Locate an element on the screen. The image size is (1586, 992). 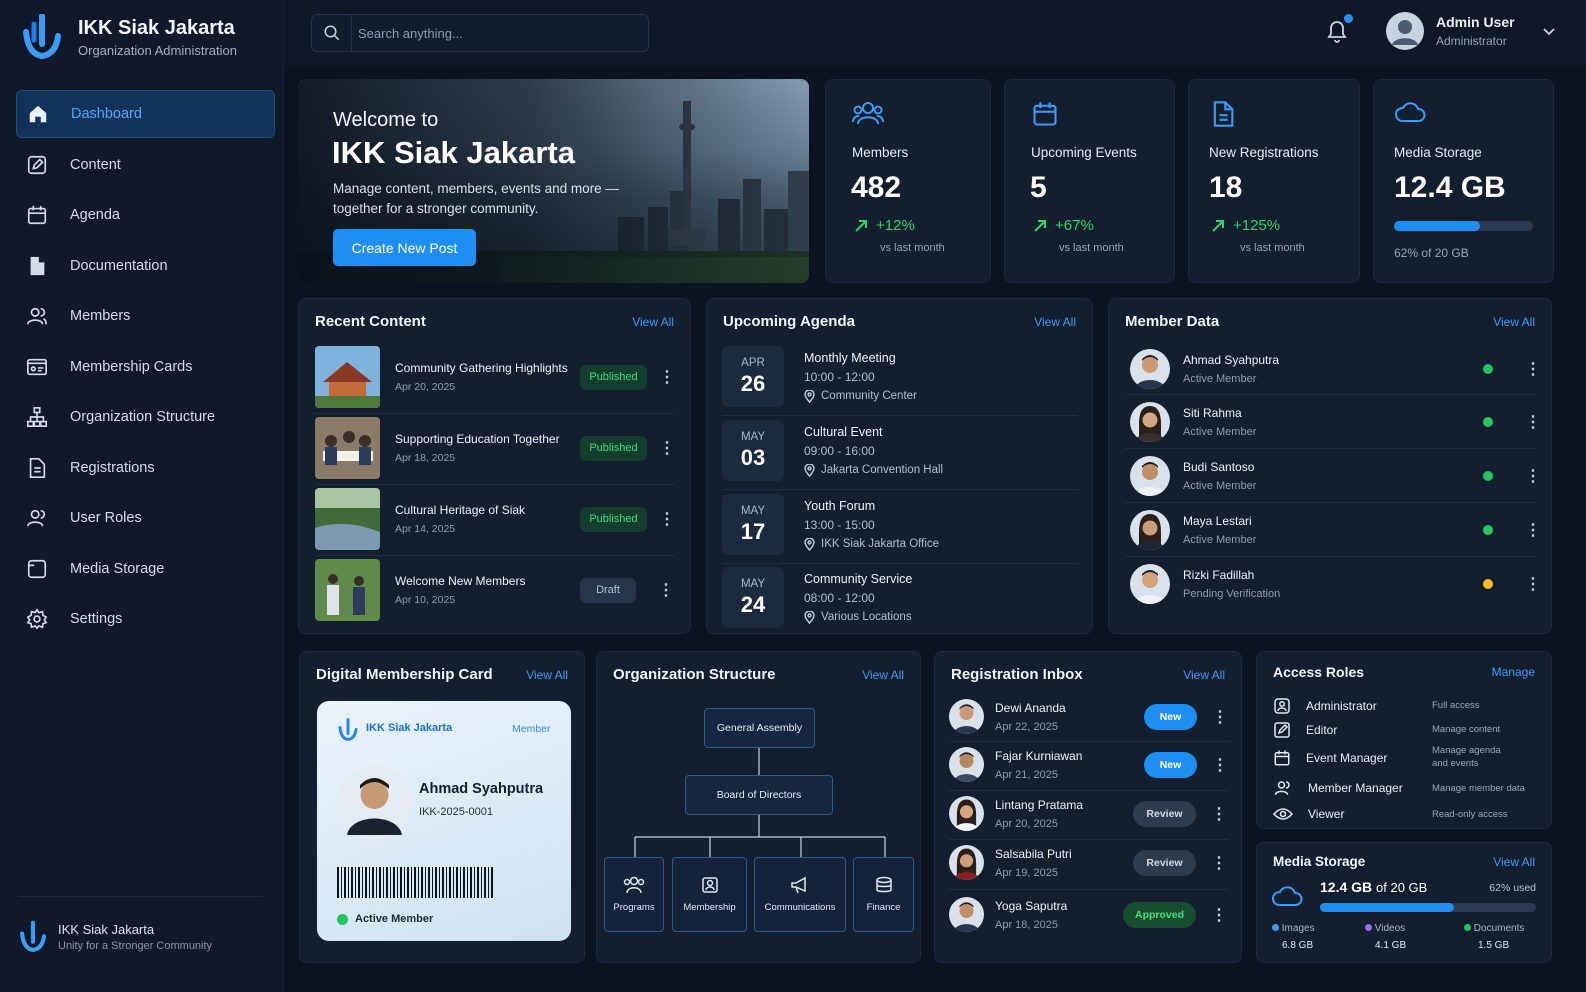
notification-button is located at coordinates (1339, 30).